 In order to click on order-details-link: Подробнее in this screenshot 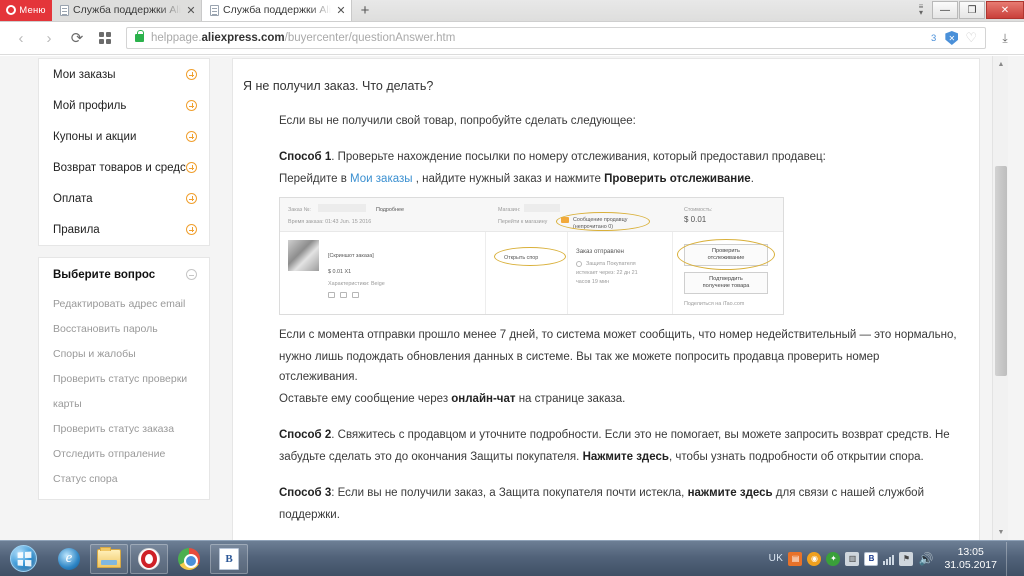, I will do `click(390, 210)`.